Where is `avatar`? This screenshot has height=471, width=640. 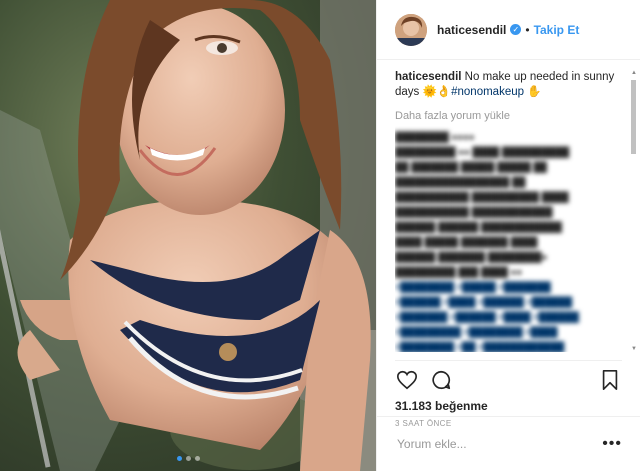 avatar is located at coordinates (411, 29).